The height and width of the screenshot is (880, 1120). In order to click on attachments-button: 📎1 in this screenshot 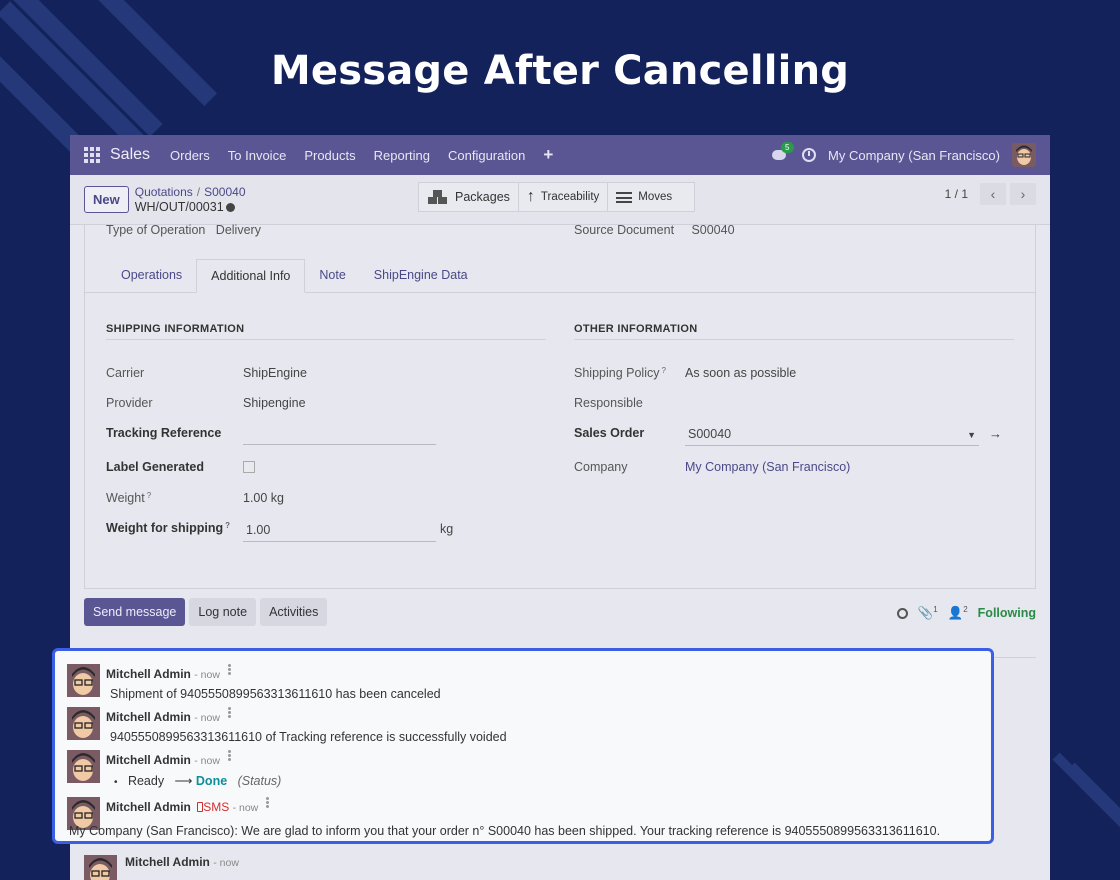, I will do `click(928, 613)`.